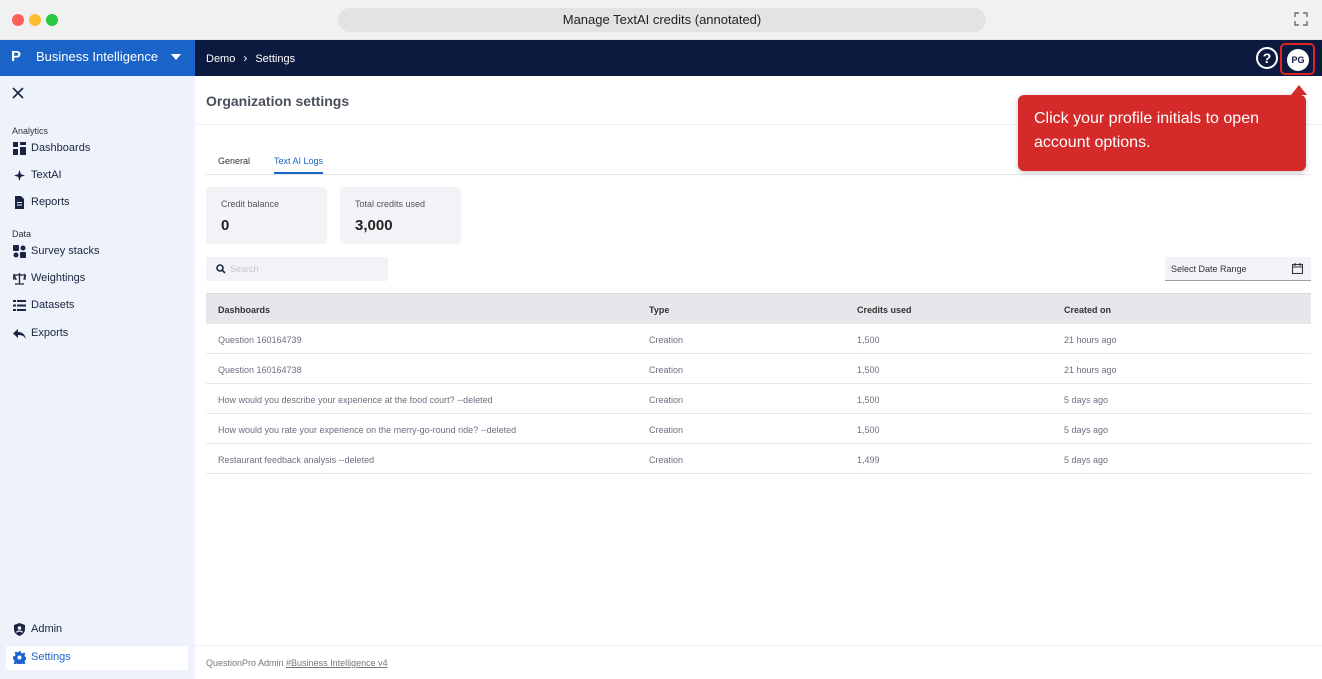 This screenshot has height=679, width=1322. Describe the element at coordinates (260, 370) in the screenshot. I see `cell-dashboard: Question 160164738` at that location.